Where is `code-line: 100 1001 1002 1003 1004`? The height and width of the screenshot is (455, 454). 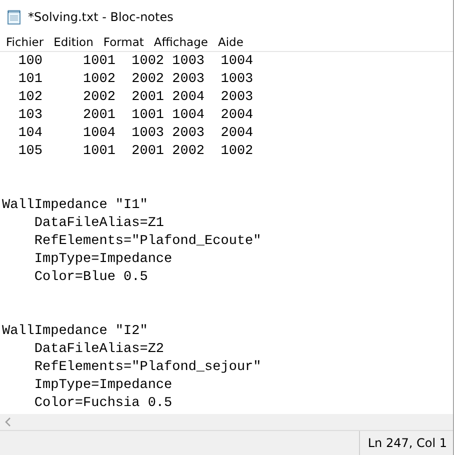
code-line: 100 1001 1002 1003 1004 is located at coordinates (135, 62).